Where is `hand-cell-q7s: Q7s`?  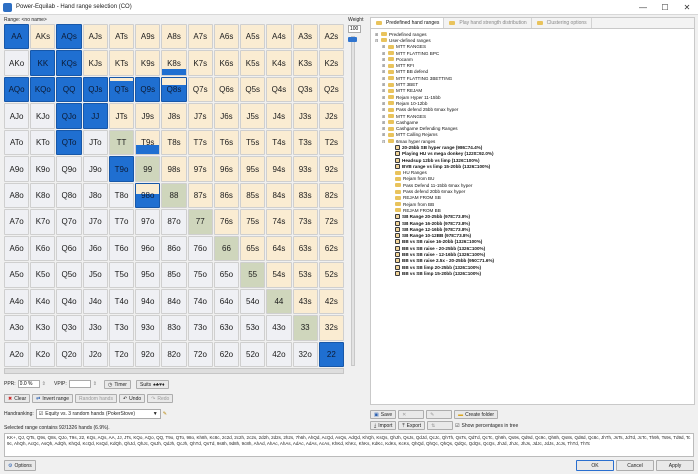 hand-cell-q7s: Q7s is located at coordinates (200, 89).